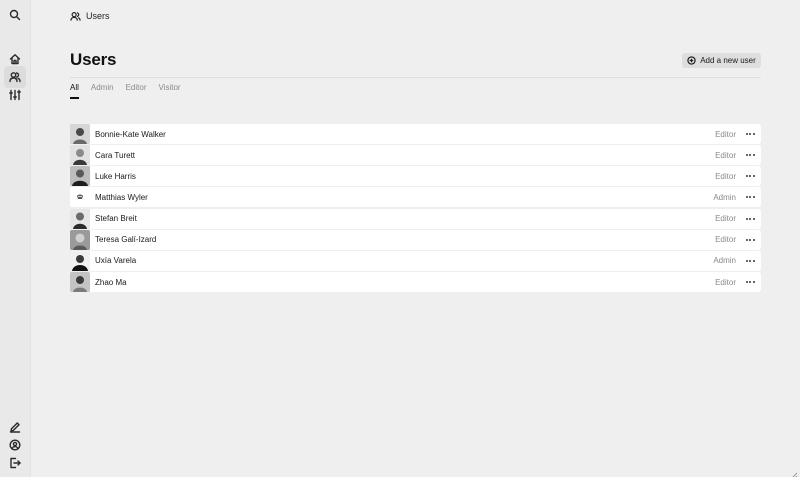  Describe the element at coordinates (415, 260) in the screenshot. I see `table-row: Uxía Varela Admin` at that location.